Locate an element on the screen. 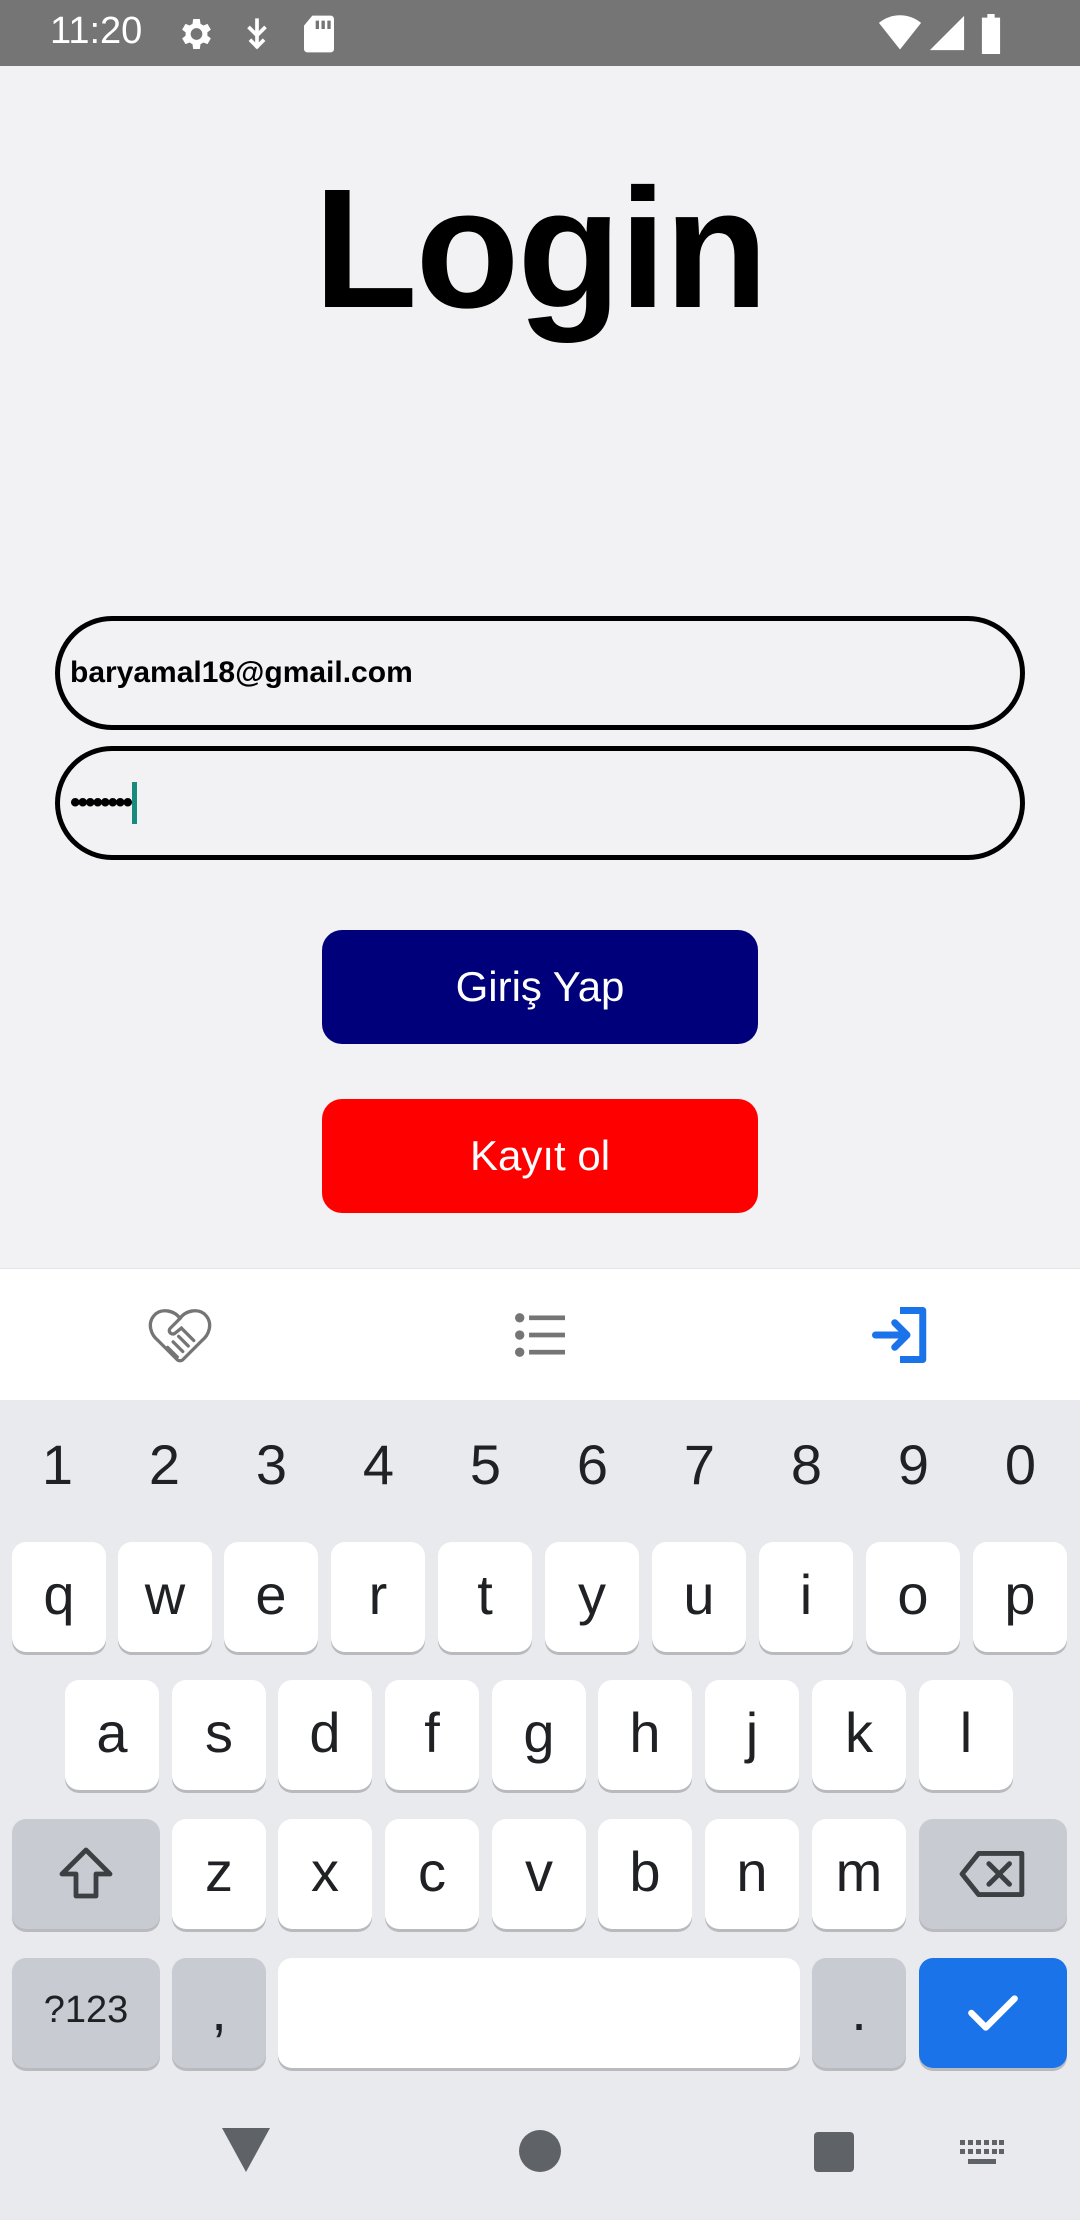 Image resolution: width=1080 pixels, height=2220 pixels. tab-handshake is located at coordinates (180, 1335).